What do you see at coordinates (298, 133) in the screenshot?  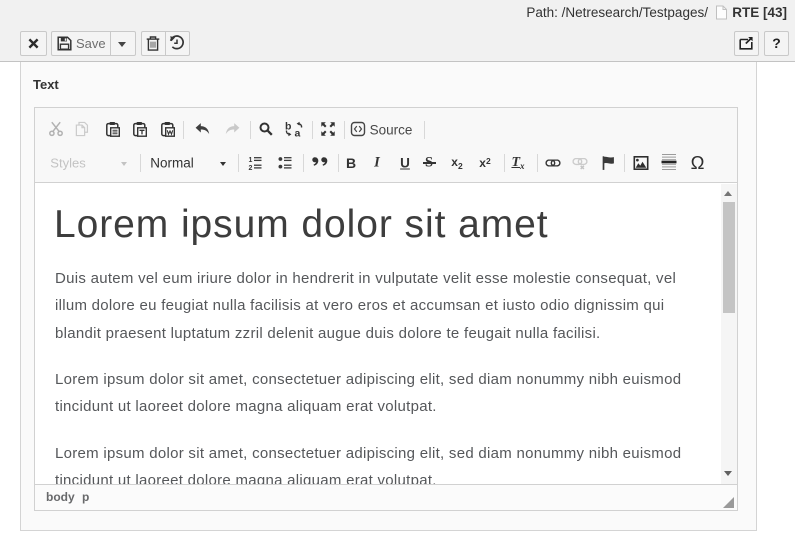 I see `svg-text: a` at bounding box center [298, 133].